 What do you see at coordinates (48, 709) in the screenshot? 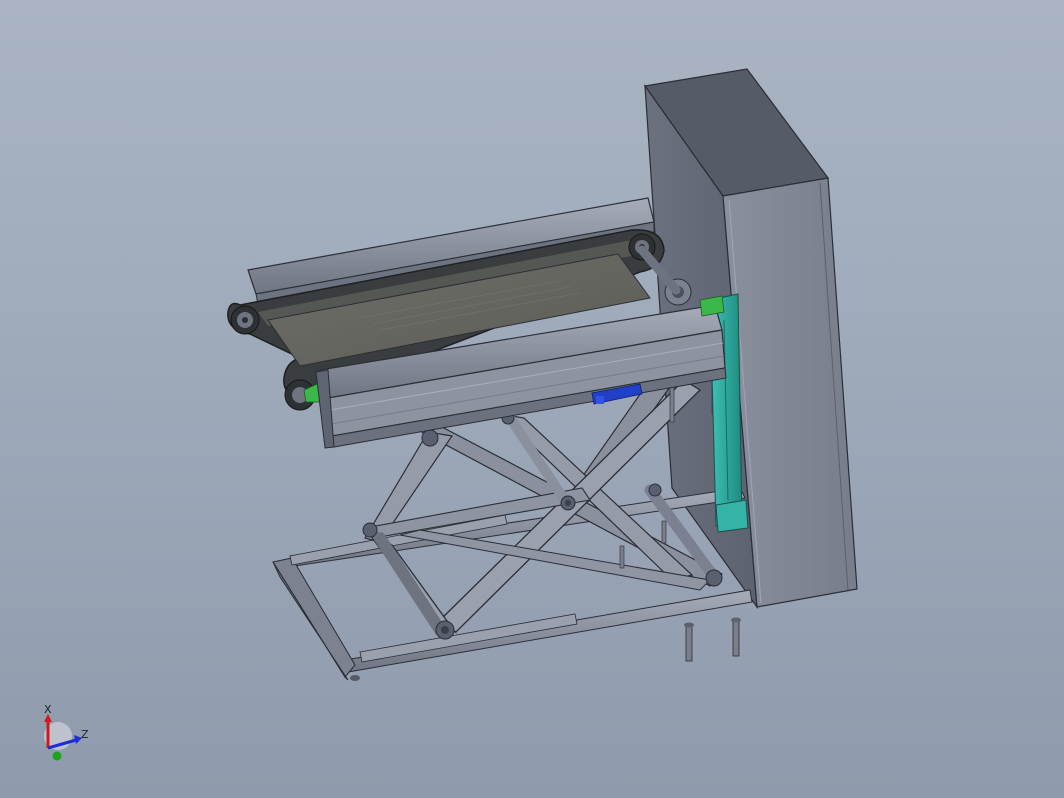
I see `x-axis-label: X` at bounding box center [48, 709].